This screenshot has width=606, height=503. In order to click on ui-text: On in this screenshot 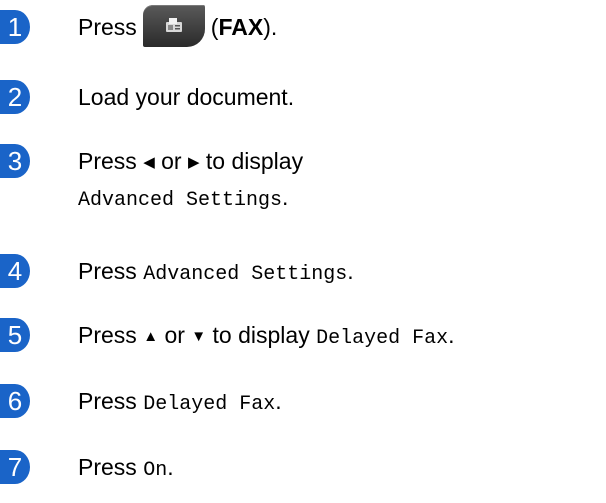, I will do `click(155, 470)`.